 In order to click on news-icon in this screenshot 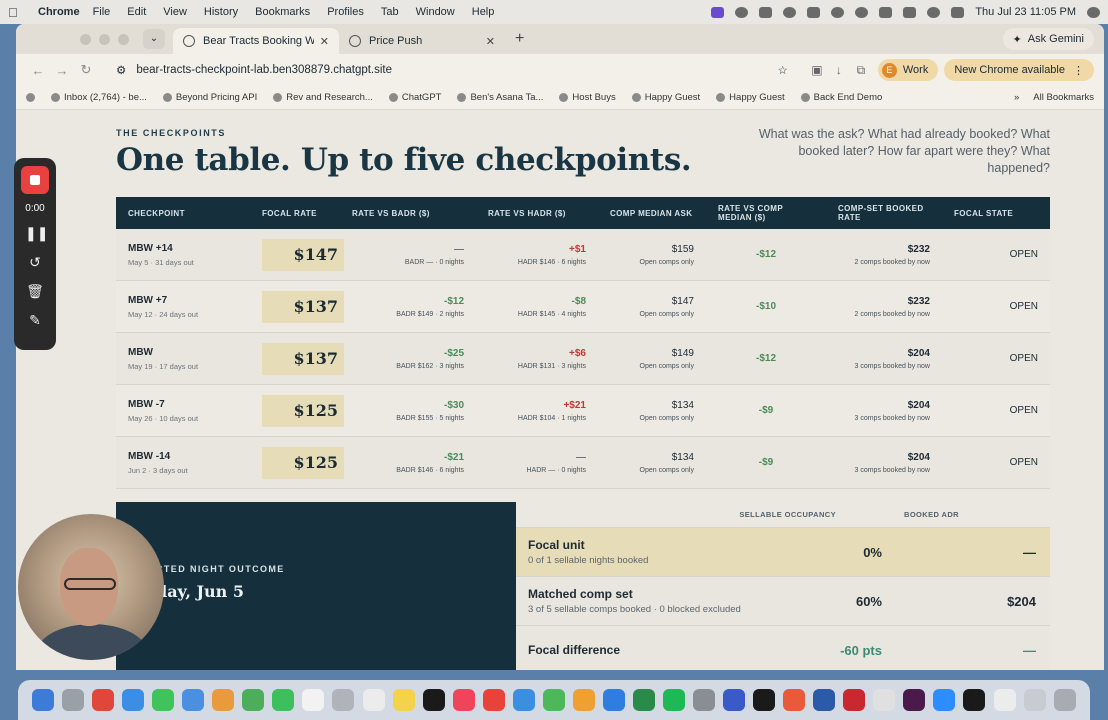, I will do `click(493, 700)`.